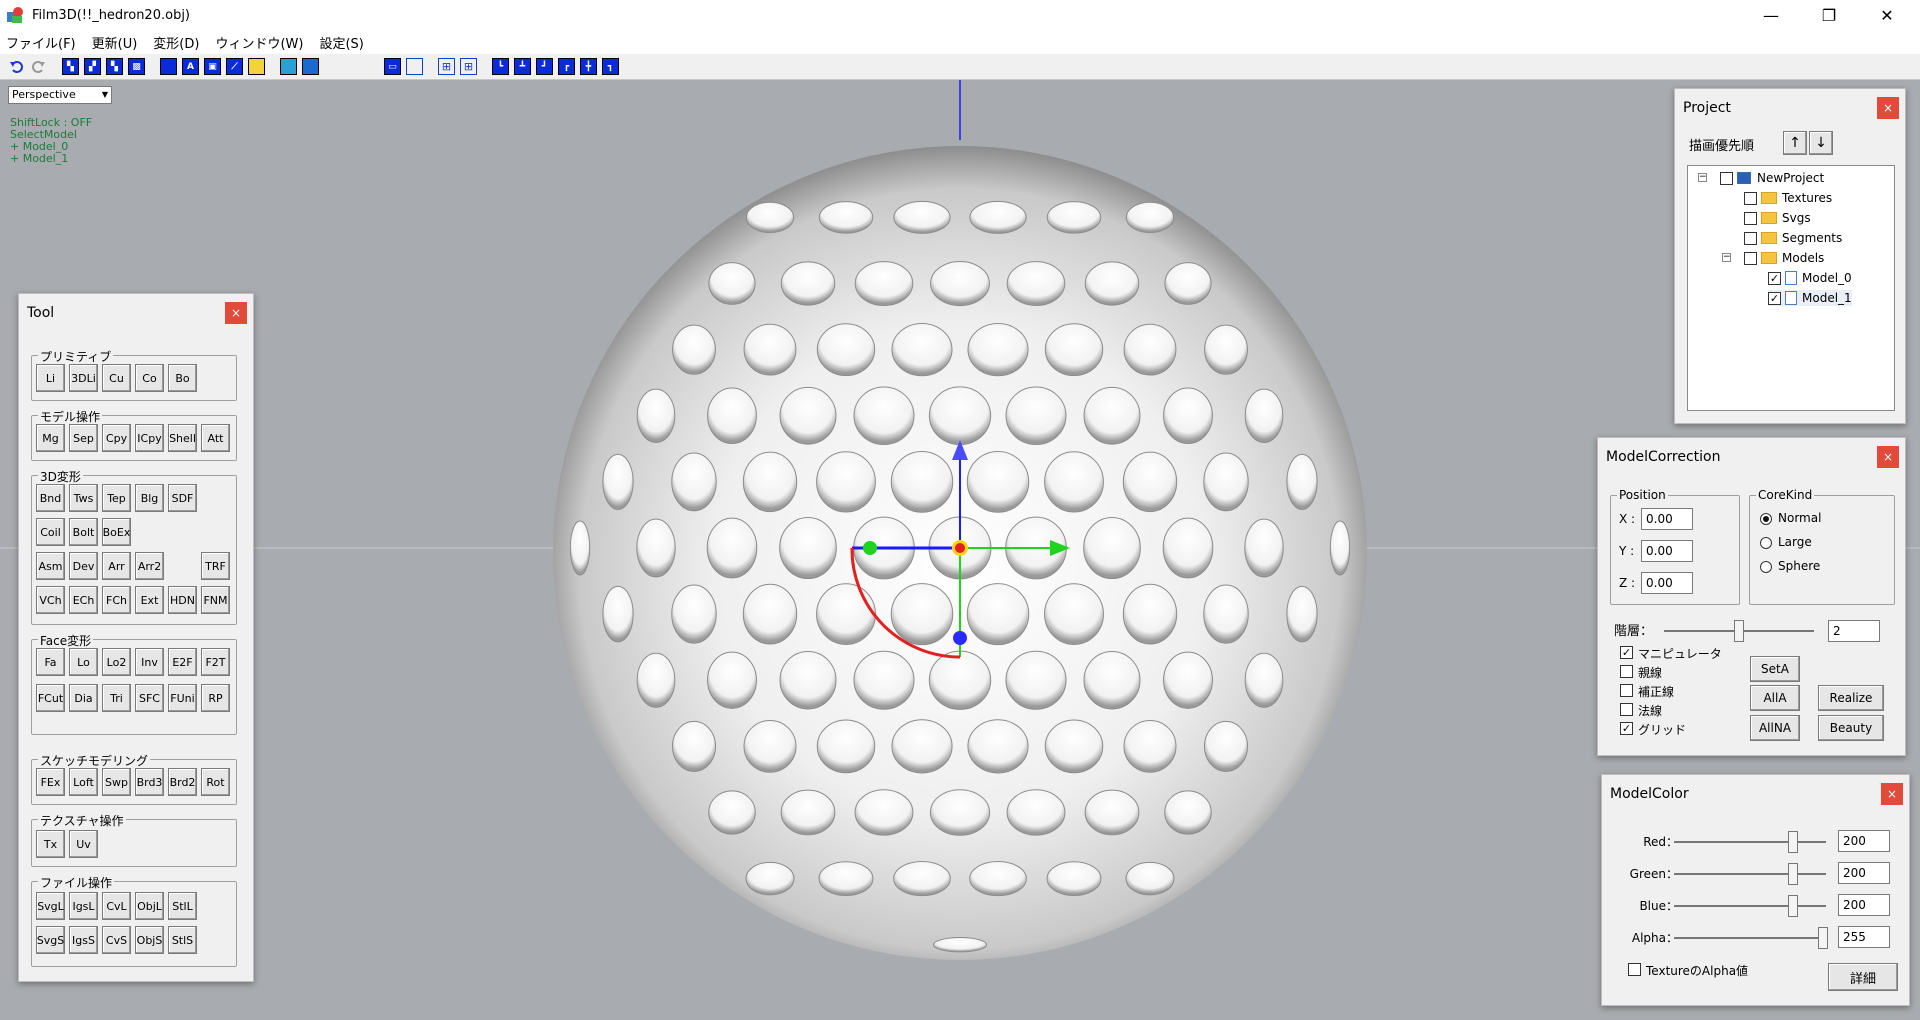  Describe the element at coordinates (1864, 937) in the screenshot. I see `alpha-field: 255` at that location.